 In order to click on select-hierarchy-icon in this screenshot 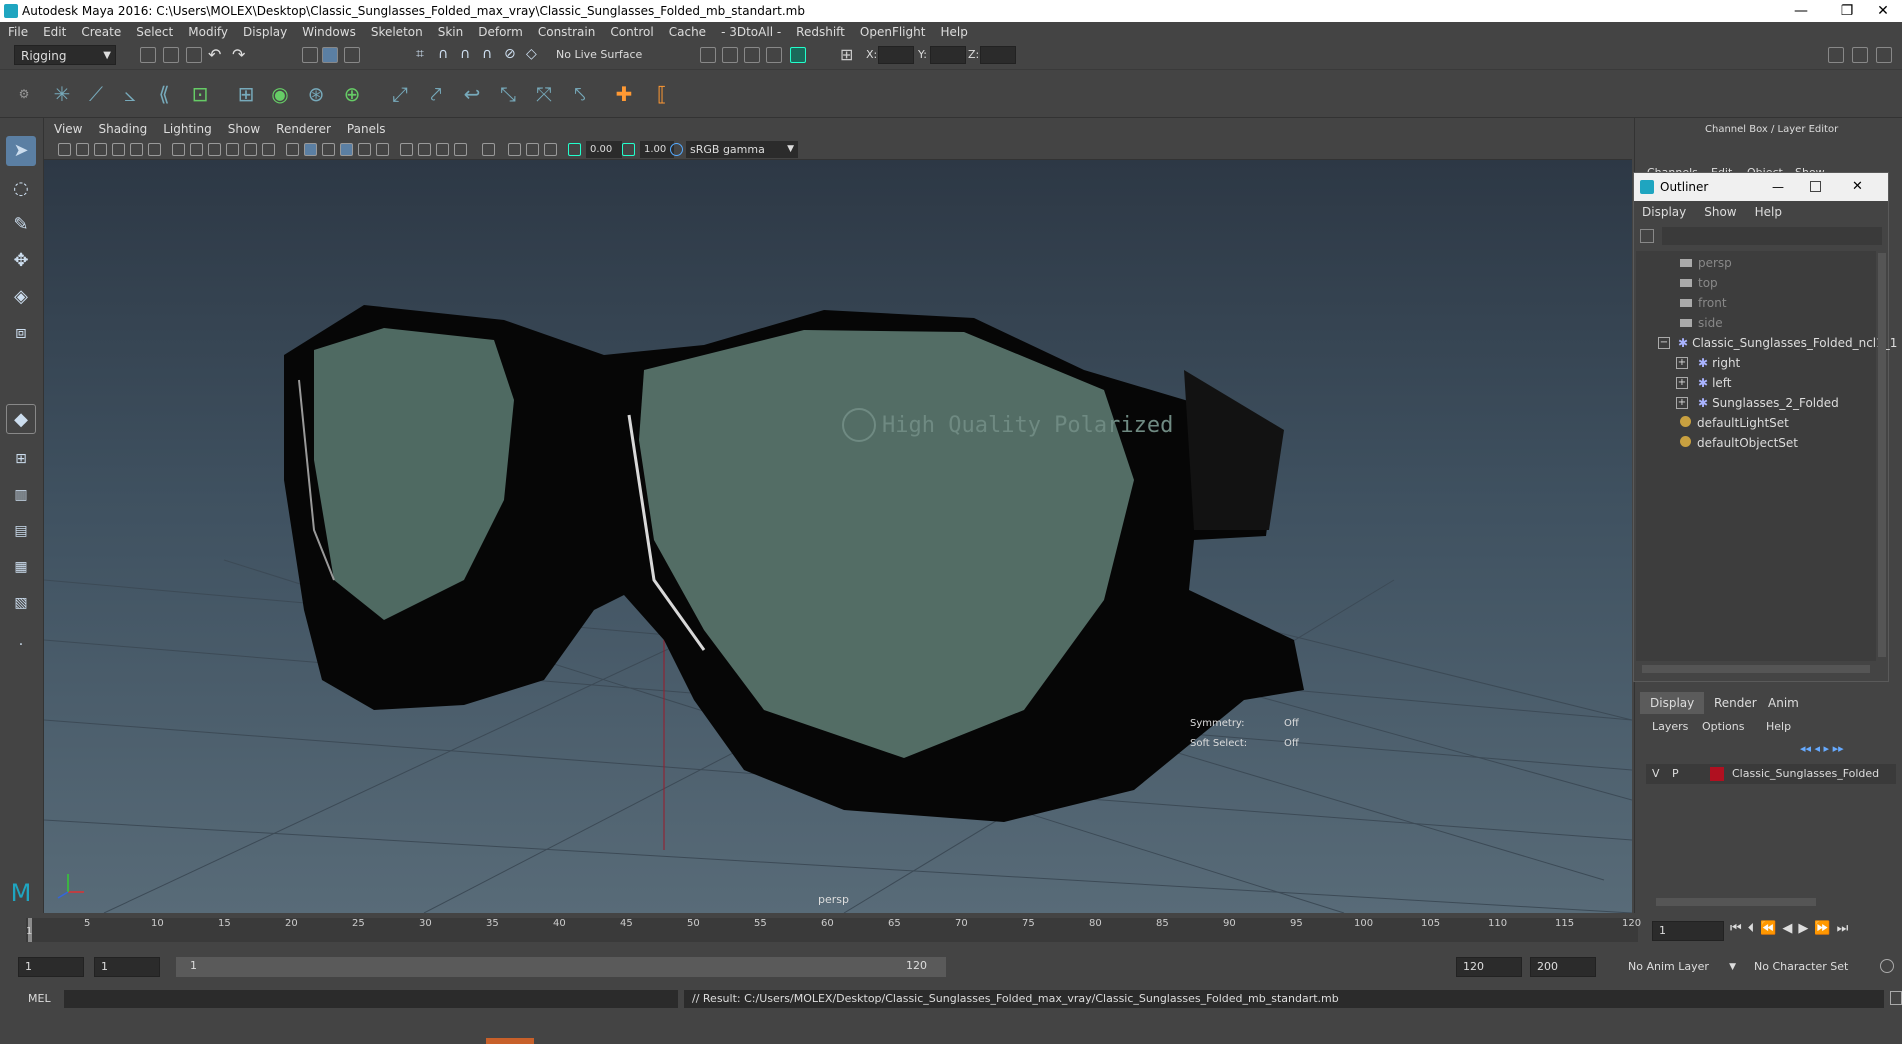, I will do `click(310, 55)`.